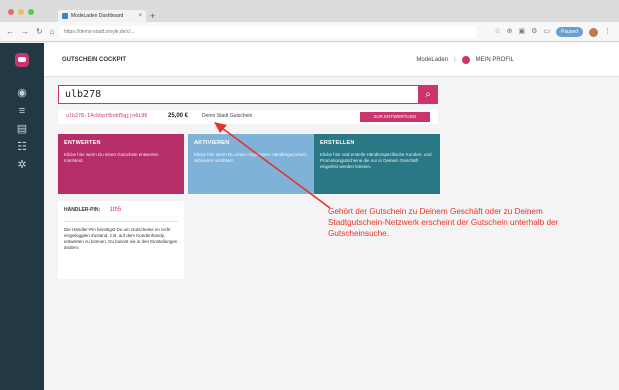 The image size is (619, 390). Describe the element at coordinates (10, 32) in the screenshot. I see `back-icon: ←` at that location.